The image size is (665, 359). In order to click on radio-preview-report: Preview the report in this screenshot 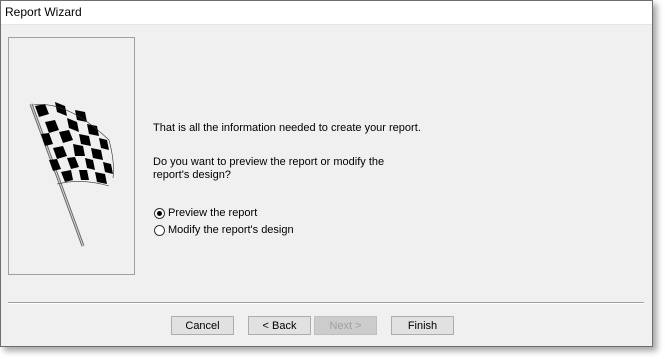, I will do `click(205, 213)`.